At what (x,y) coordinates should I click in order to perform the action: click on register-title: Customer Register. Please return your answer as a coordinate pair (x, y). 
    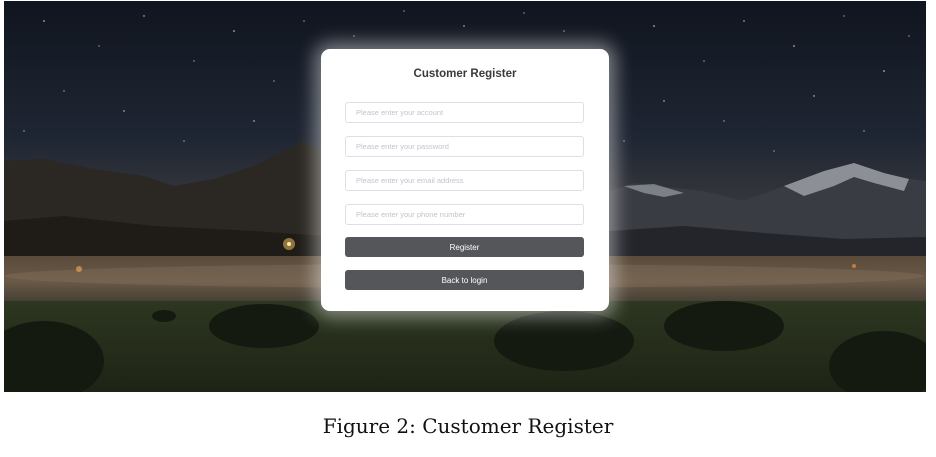
    Looking at the image, I should click on (465, 74).